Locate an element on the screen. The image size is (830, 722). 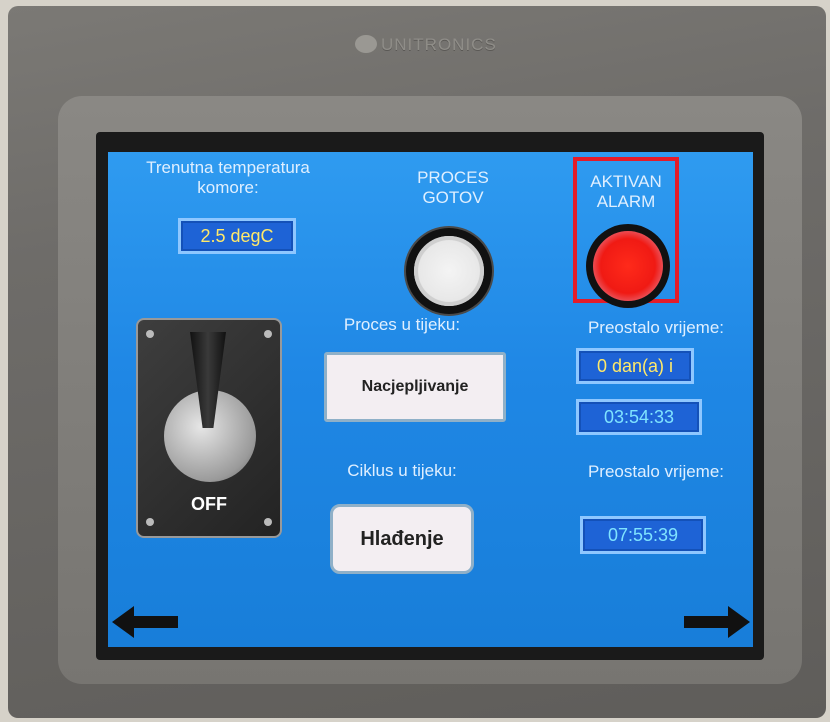
brand-mark-icon is located at coordinates (366, 44).